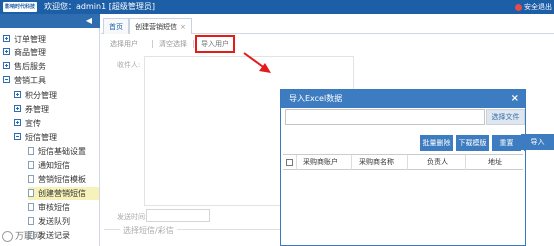  I want to click on dialog-title: 导入Excel数据, so click(316, 98).